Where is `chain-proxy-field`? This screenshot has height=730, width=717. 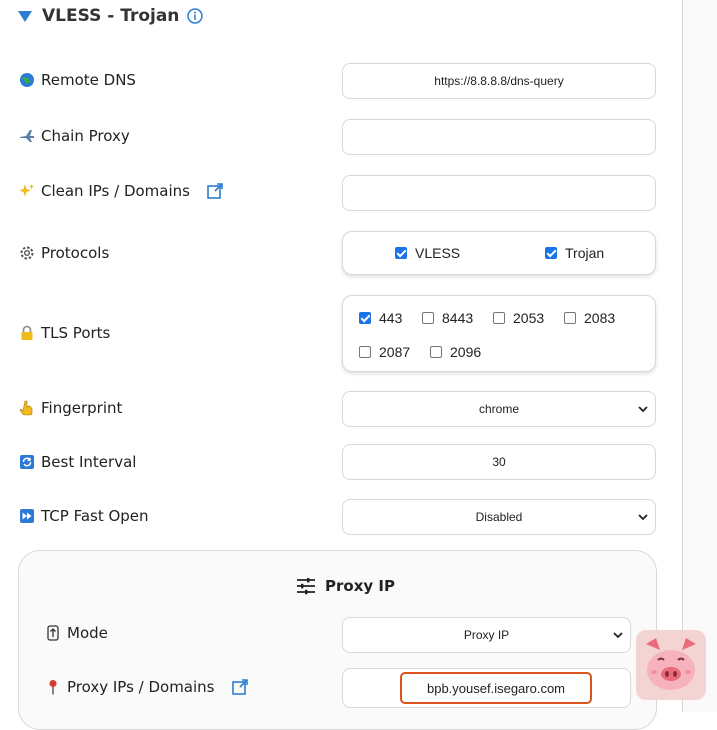 chain-proxy-field is located at coordinates (499, 137).